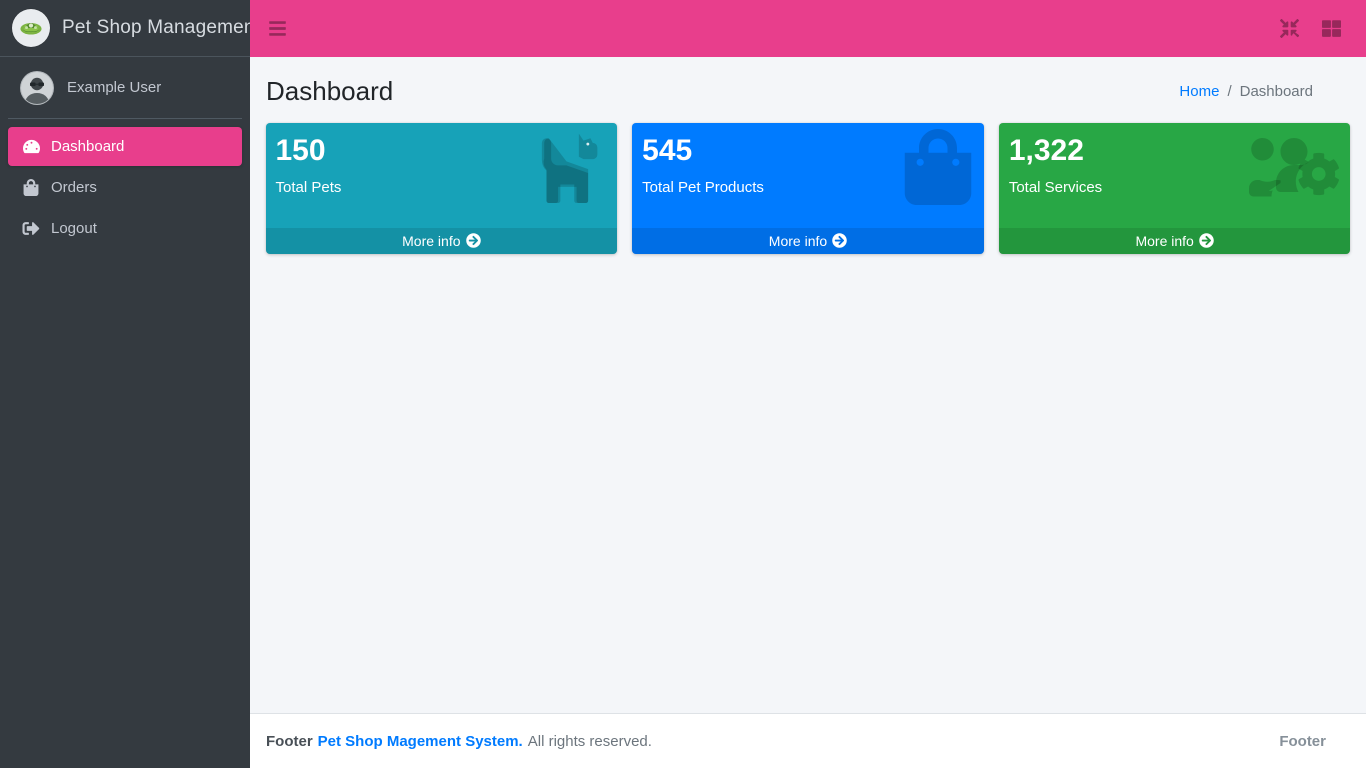  I want to click on hamburger-menu-icon, so click(277, 29).